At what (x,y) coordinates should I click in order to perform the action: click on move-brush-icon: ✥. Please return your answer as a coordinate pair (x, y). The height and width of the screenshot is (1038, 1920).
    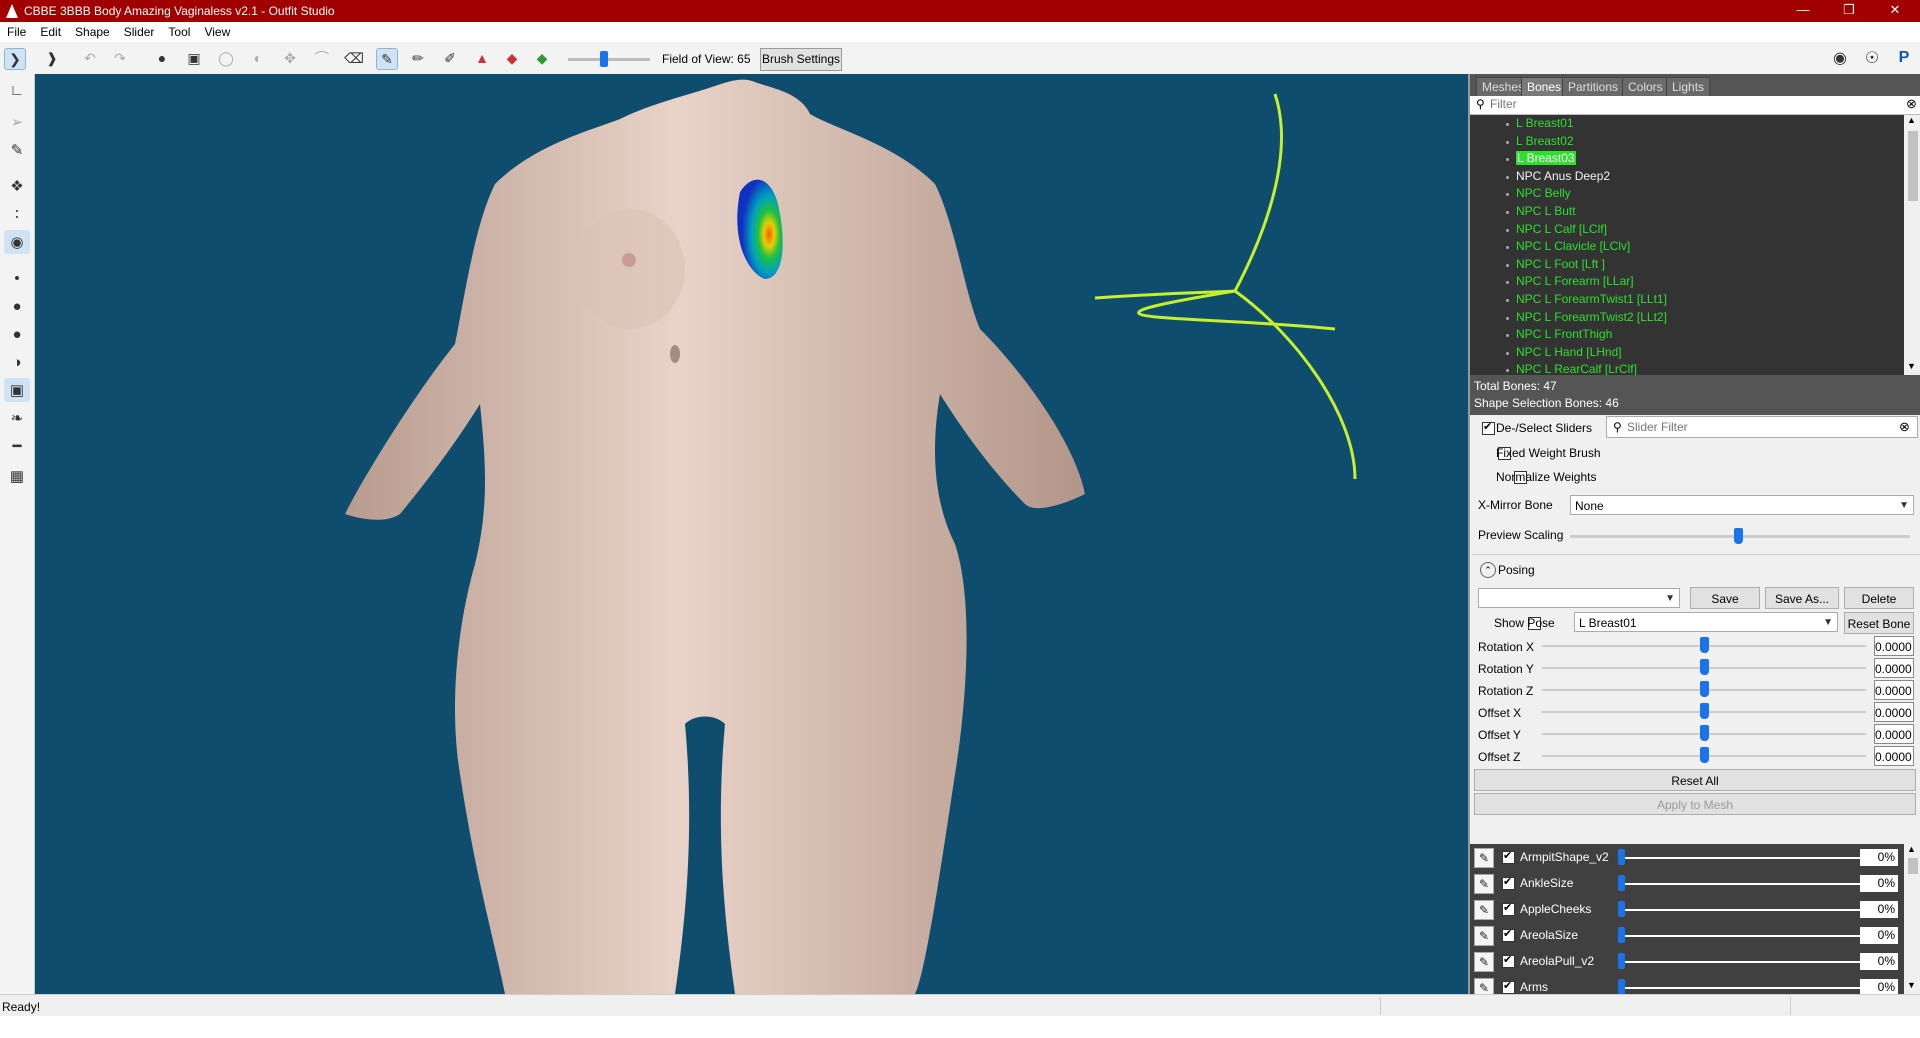
    Looking at the image, I should click on (290, 58).